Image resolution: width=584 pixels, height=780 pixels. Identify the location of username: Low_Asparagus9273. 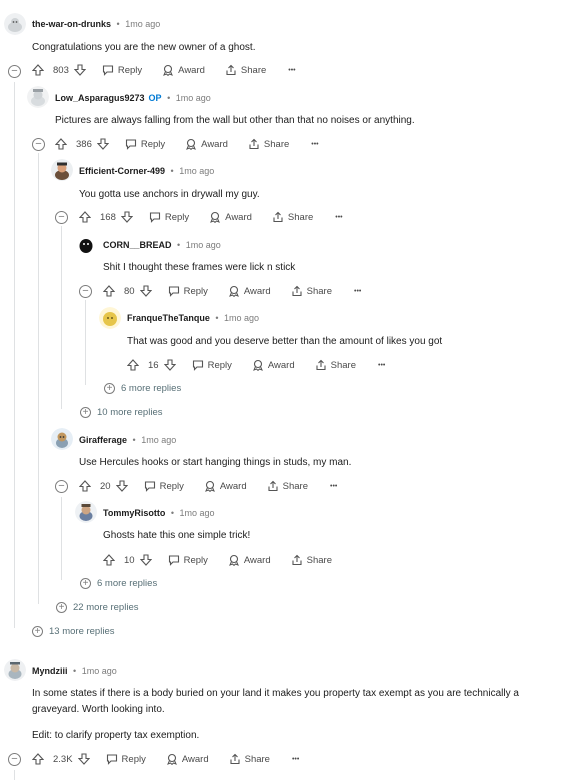
(100, 98).